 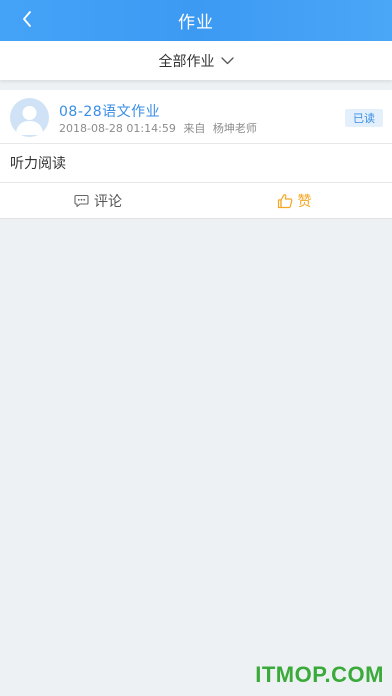 I want to click on watermark-logo: ITMOP.COM, so click(x=319, y=674).